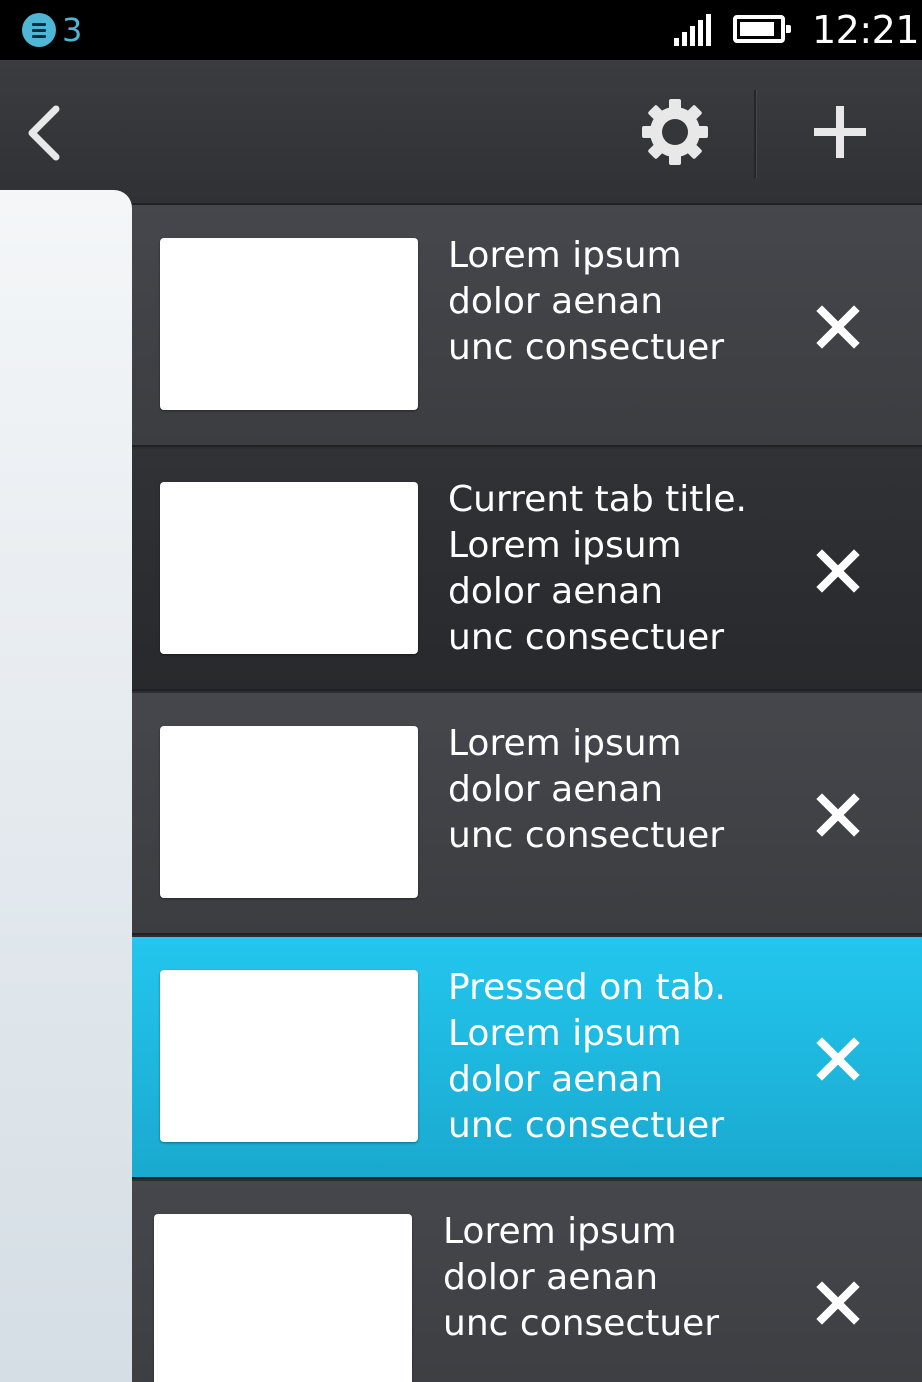 This screenshot has height=1382, width=922. I want to click on notification-indicator: 3, so click(52, 30).